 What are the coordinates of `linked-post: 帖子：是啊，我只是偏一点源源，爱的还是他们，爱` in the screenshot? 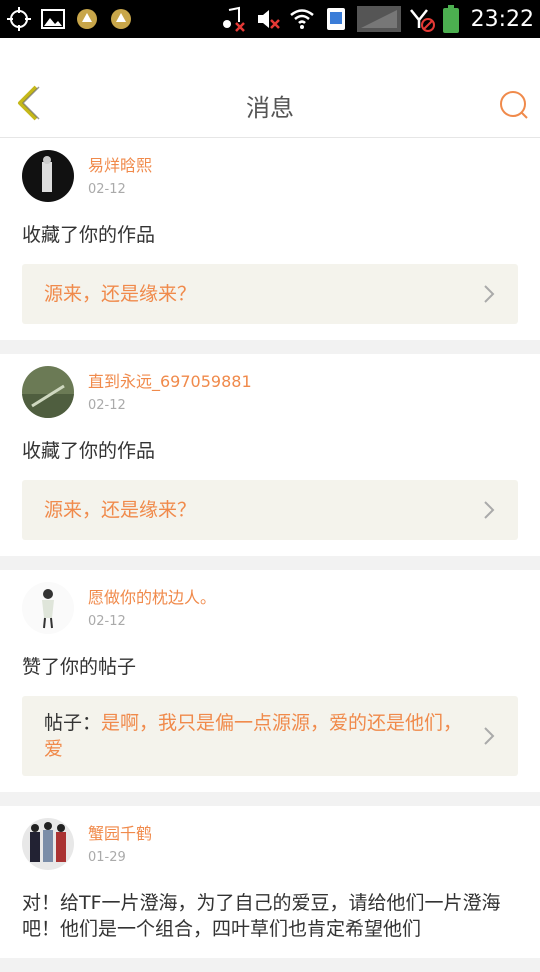 It's located at (270, 736).